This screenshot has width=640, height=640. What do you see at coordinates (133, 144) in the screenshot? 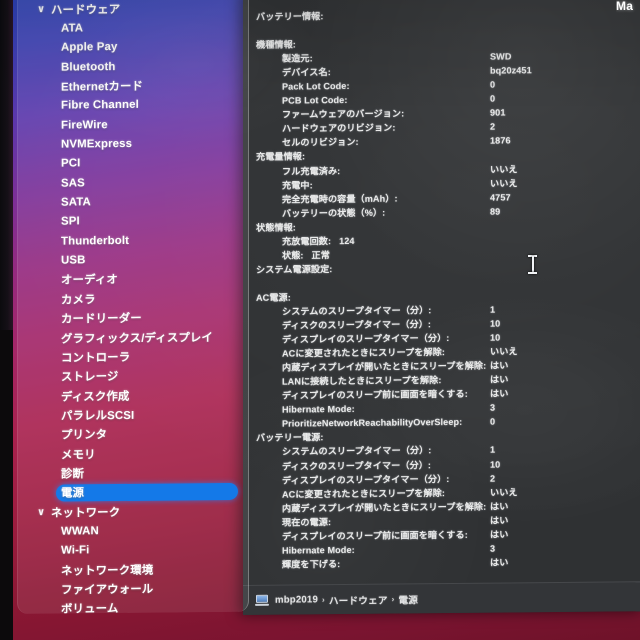
I see `sidebar-item-7: NVMExpress` at bounding box center [133, 144].